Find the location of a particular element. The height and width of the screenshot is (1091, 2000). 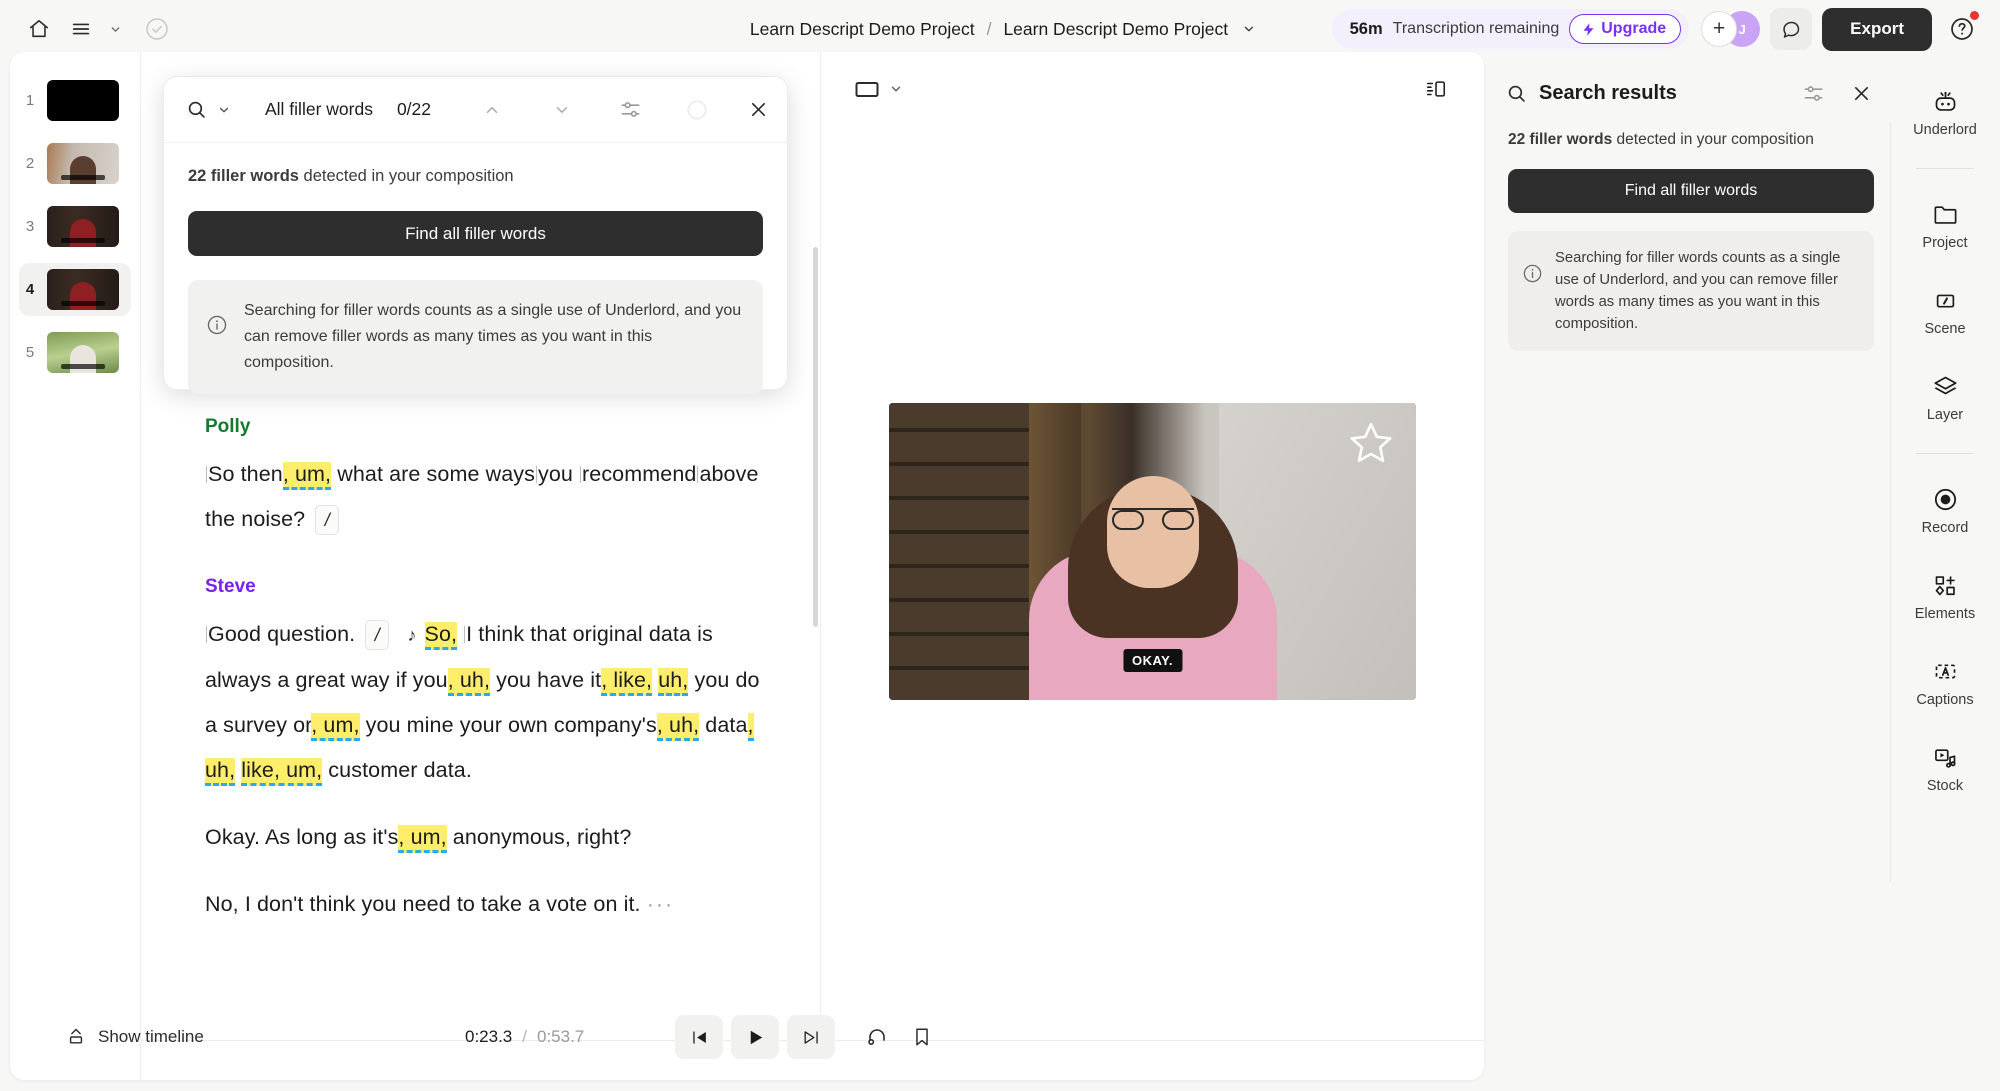

search-icon is located at coordinates (196, 109).